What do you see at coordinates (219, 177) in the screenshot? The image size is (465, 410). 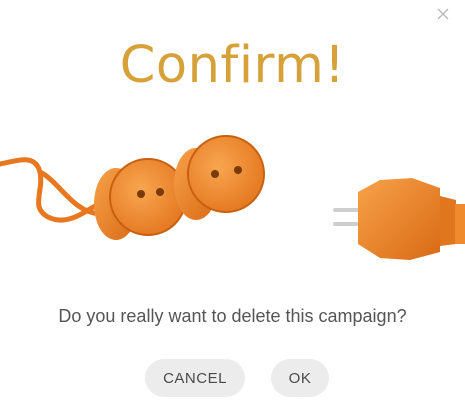 I see `socket-right` at bounding box center [219, 177].